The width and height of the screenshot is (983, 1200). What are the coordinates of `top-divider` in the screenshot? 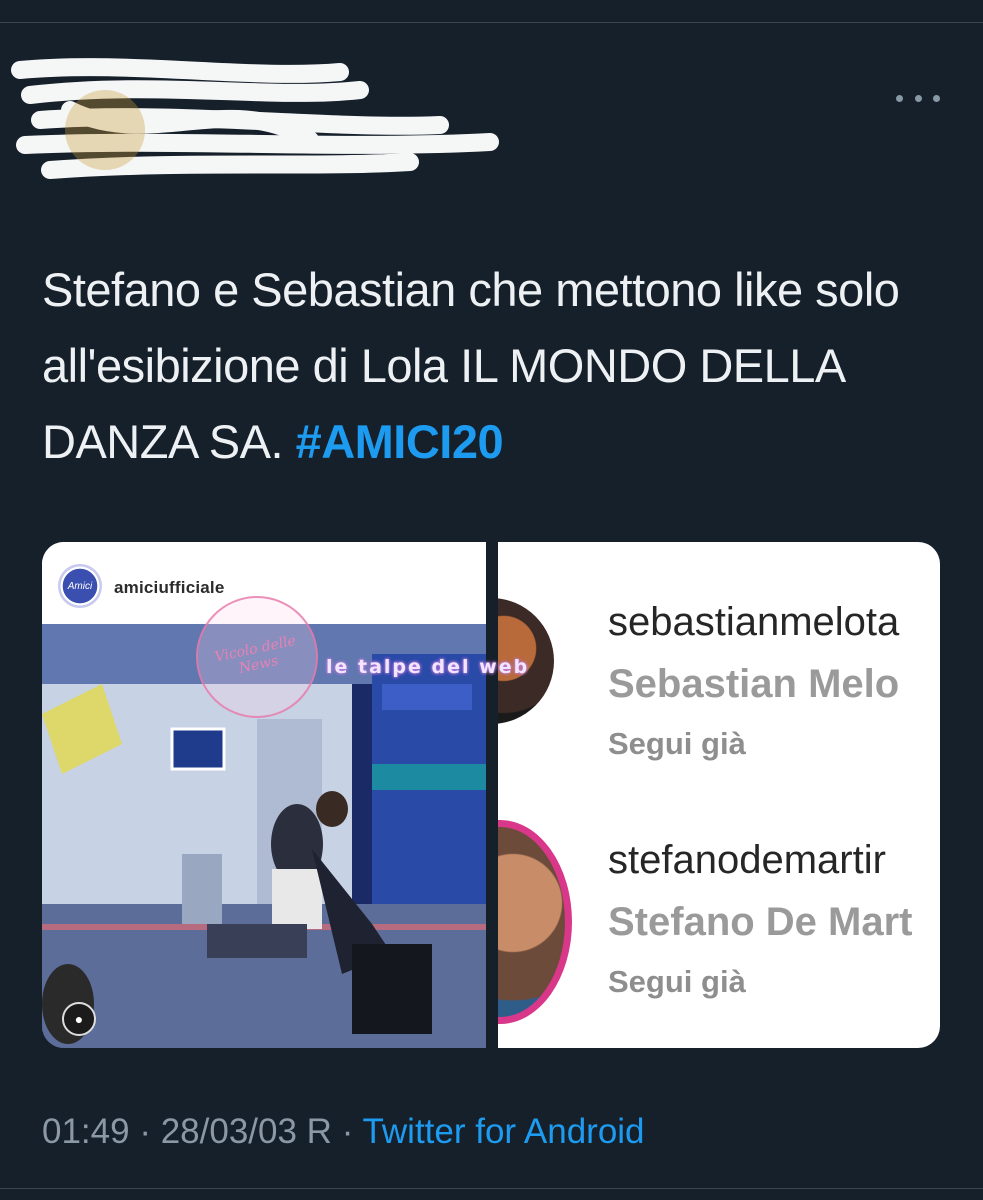 It's located at (491, 22).